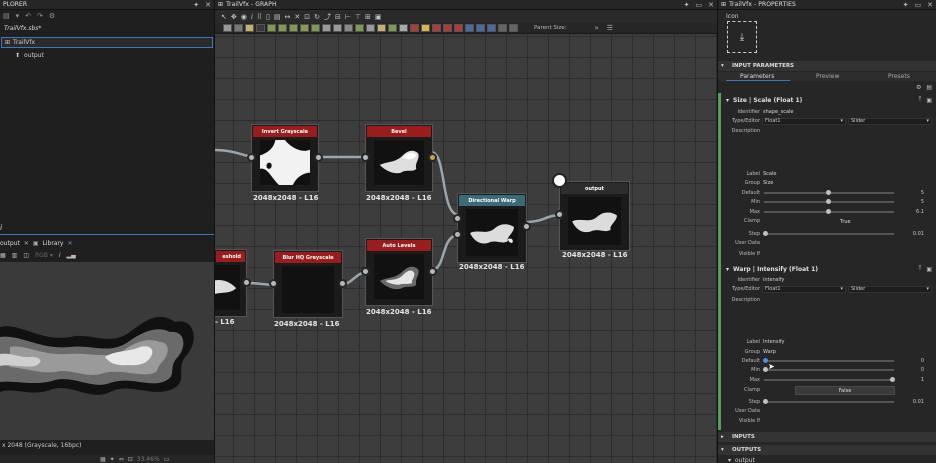 The image size is (936, 463). Describe the element at coordinates (10, 243) in the screenshot. I see `tab-output: output` at that location.